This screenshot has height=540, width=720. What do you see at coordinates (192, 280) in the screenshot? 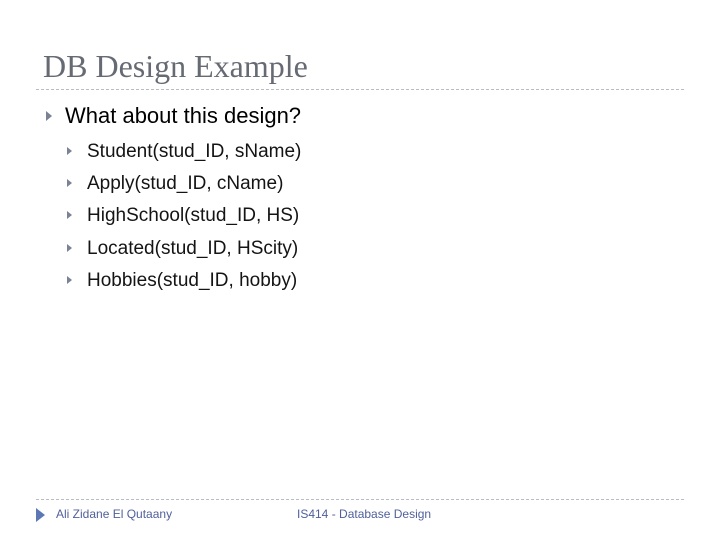
I see `sub-bullet-text: Hobbies(stud_ID, hobby)` at bounding box center [192, 280].